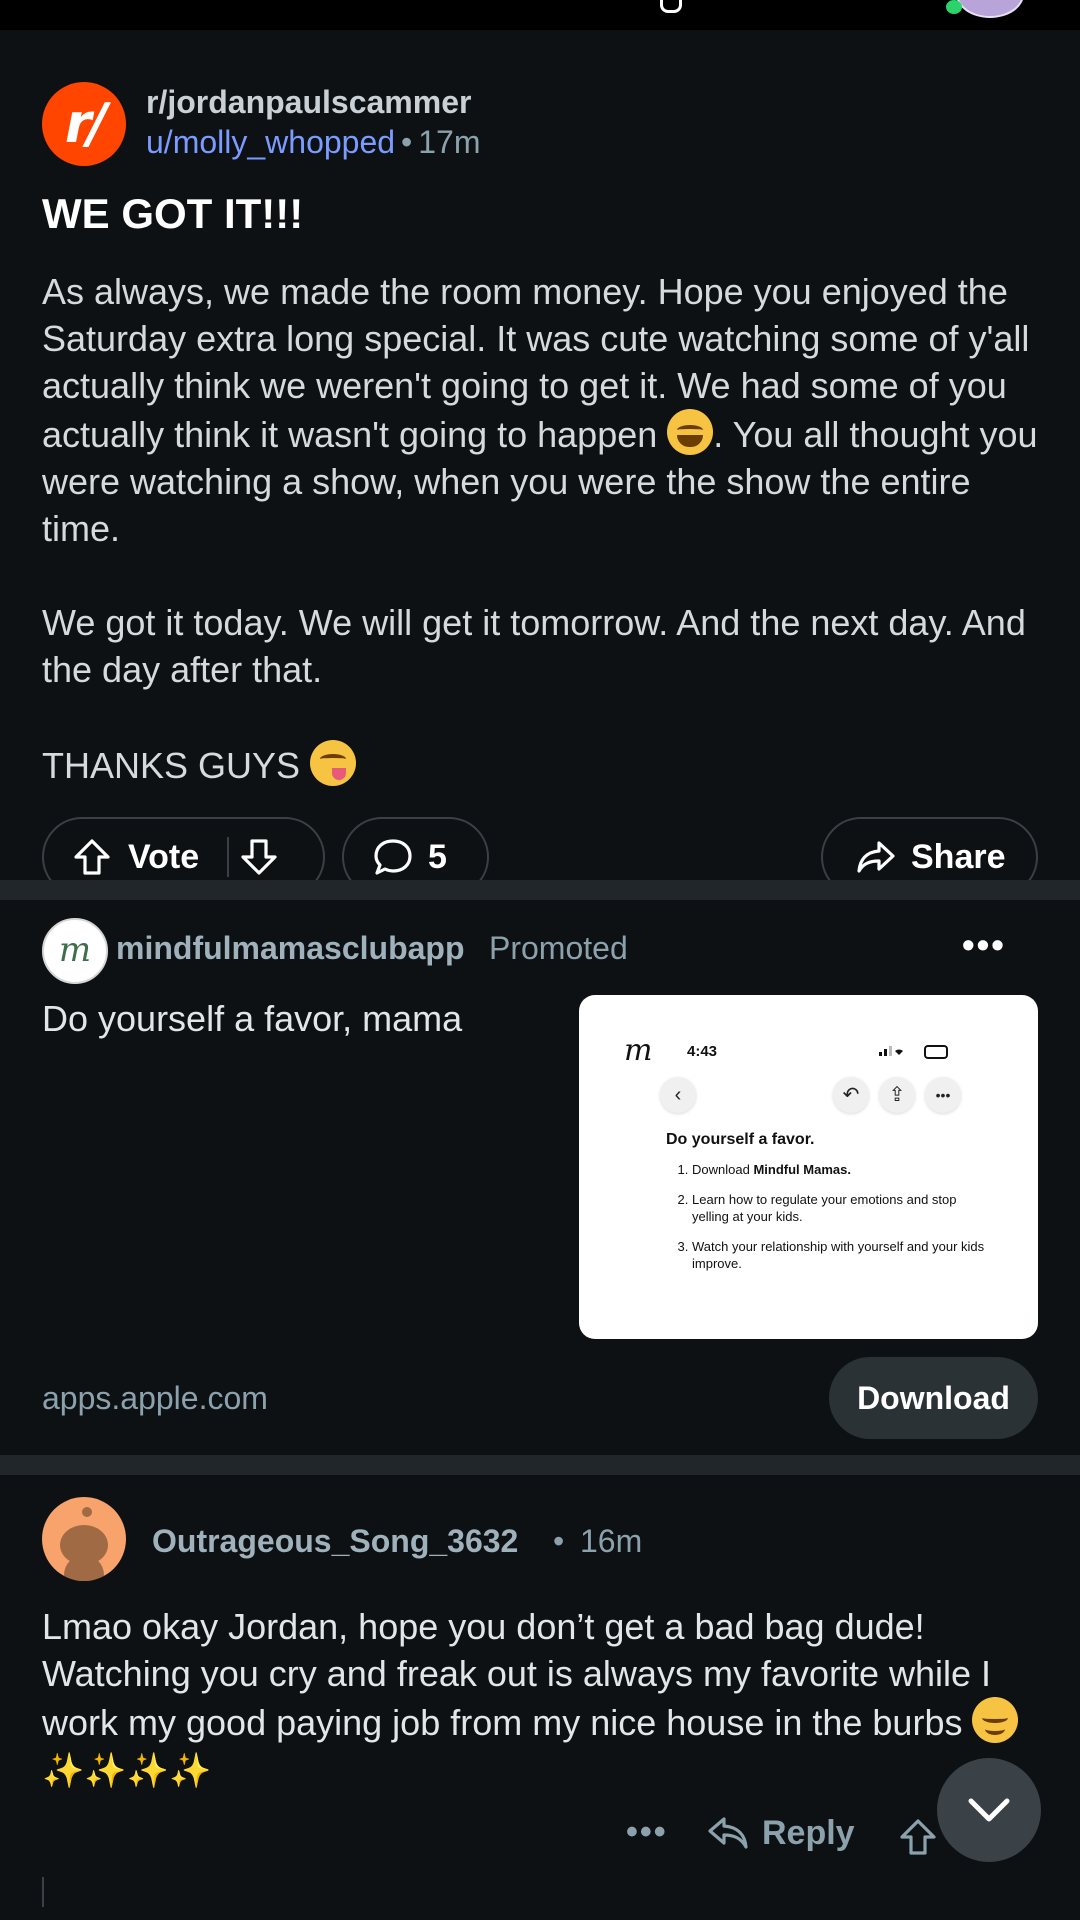 The image size is (1080, 1920). I want to click on reply-label: Reply, so click(808, 1832).